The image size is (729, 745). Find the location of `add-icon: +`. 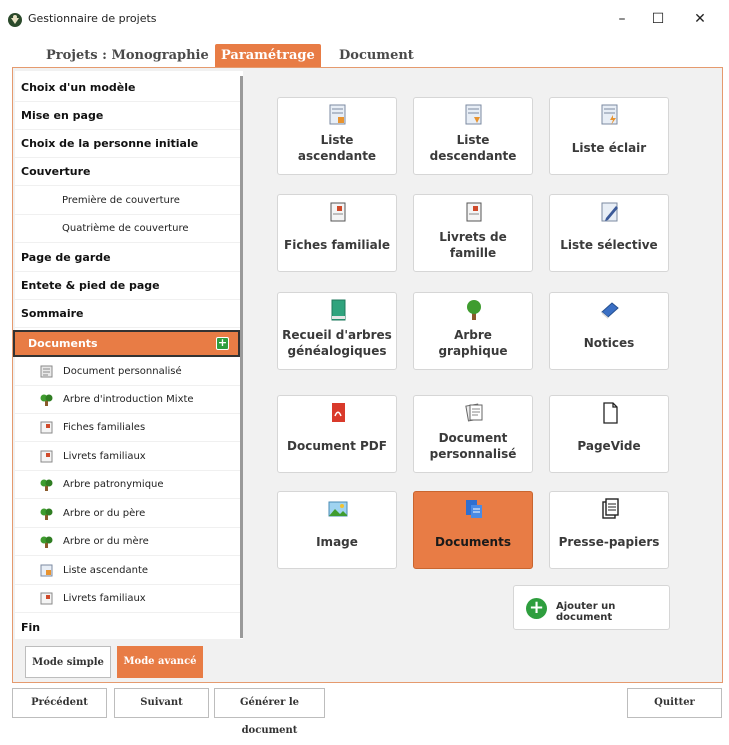

add-icon: + is located at coordinates (222, 343).